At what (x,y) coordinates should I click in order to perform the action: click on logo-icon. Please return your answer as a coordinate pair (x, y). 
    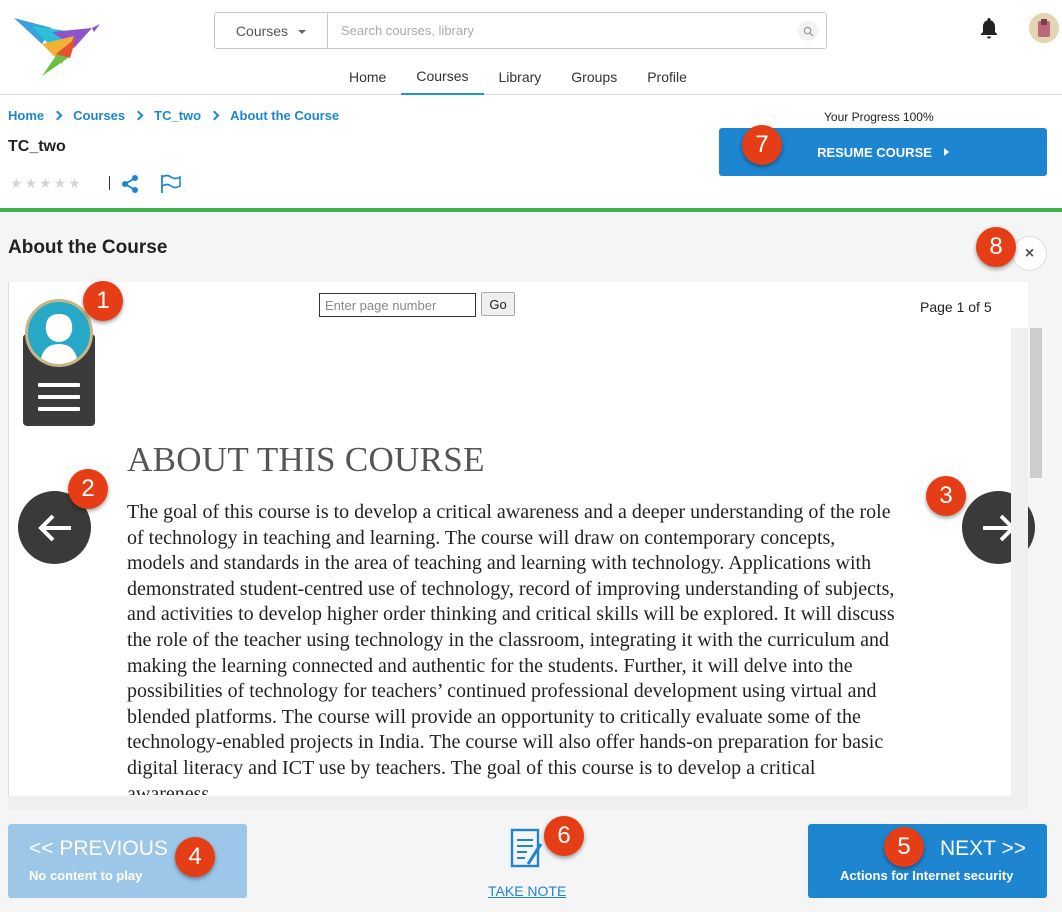
    Looking at the image, I should click on (56, 46).